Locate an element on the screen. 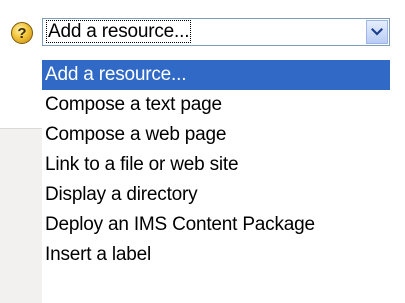 The width and height of the screenshot is (405, 303). chevron-down-icon is located at coordinates (377, 31).